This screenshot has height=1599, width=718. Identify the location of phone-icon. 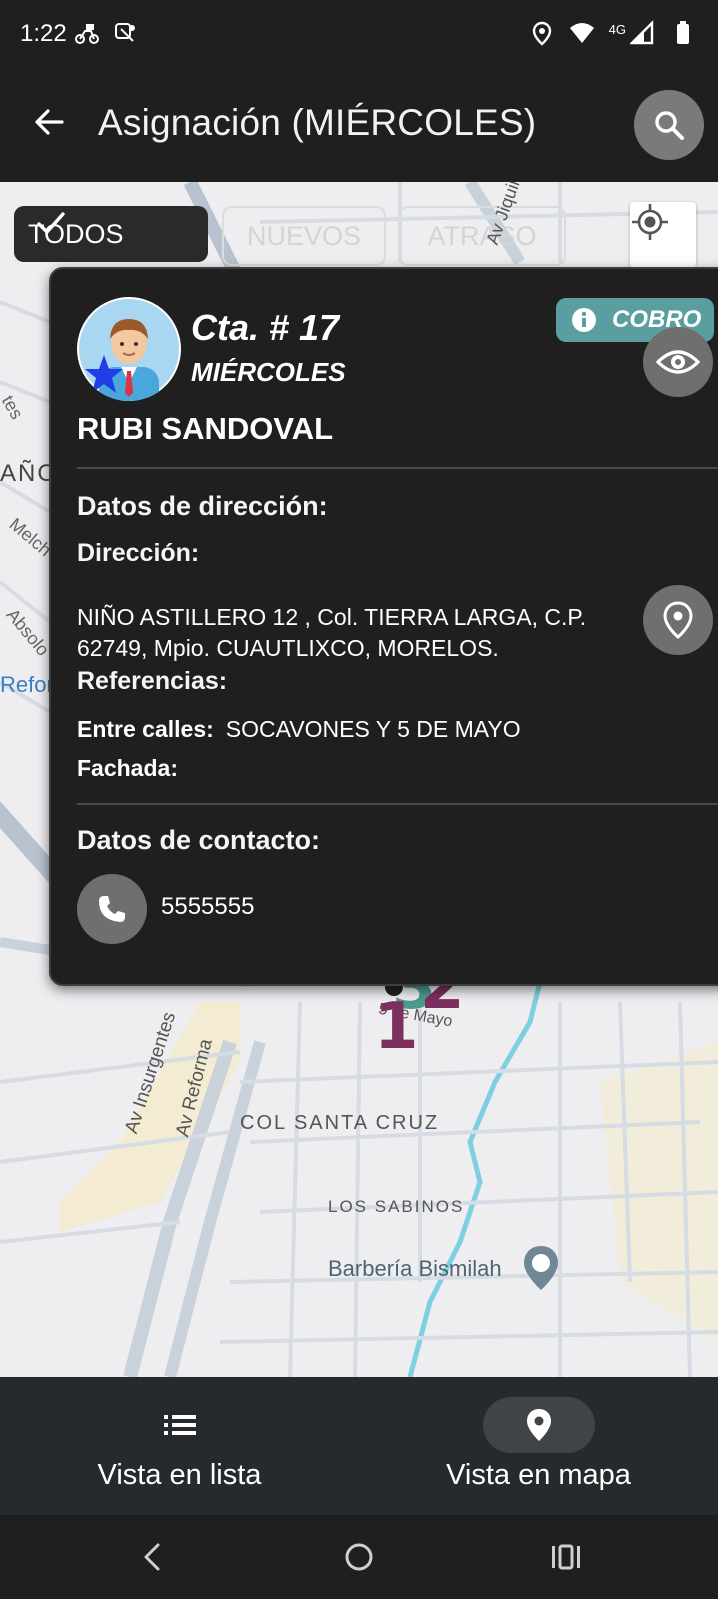
(112, 909).